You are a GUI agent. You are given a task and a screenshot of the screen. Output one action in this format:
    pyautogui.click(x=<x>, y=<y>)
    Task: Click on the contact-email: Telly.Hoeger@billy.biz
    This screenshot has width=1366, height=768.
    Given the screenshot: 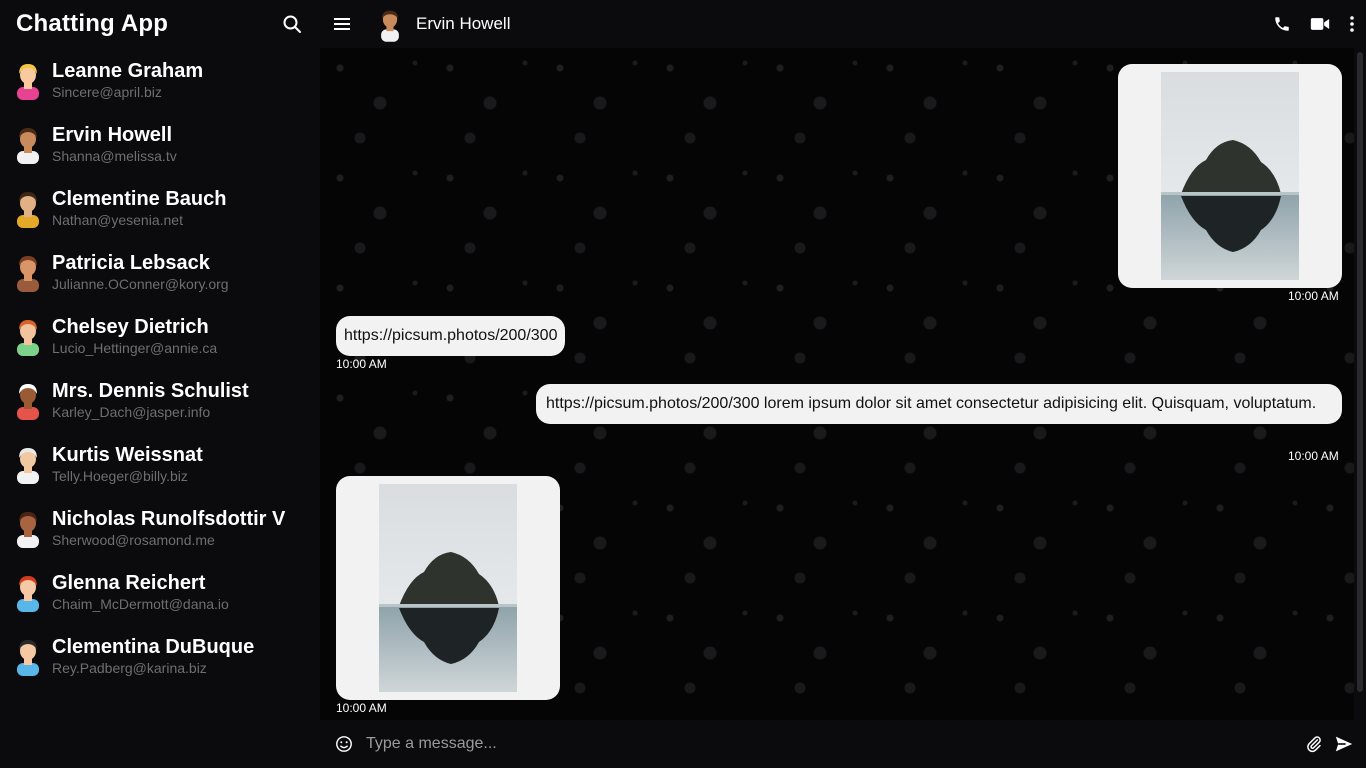 What is the action you would take?
    pyautogui.click(x=120, y=476)
    